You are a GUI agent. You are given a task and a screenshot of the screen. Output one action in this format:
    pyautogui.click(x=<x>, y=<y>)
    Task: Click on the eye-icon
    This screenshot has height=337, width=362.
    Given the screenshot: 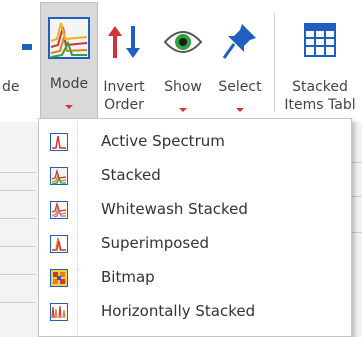 What is the action you would take?
    pyautogui.click(x=183, y=44)
    